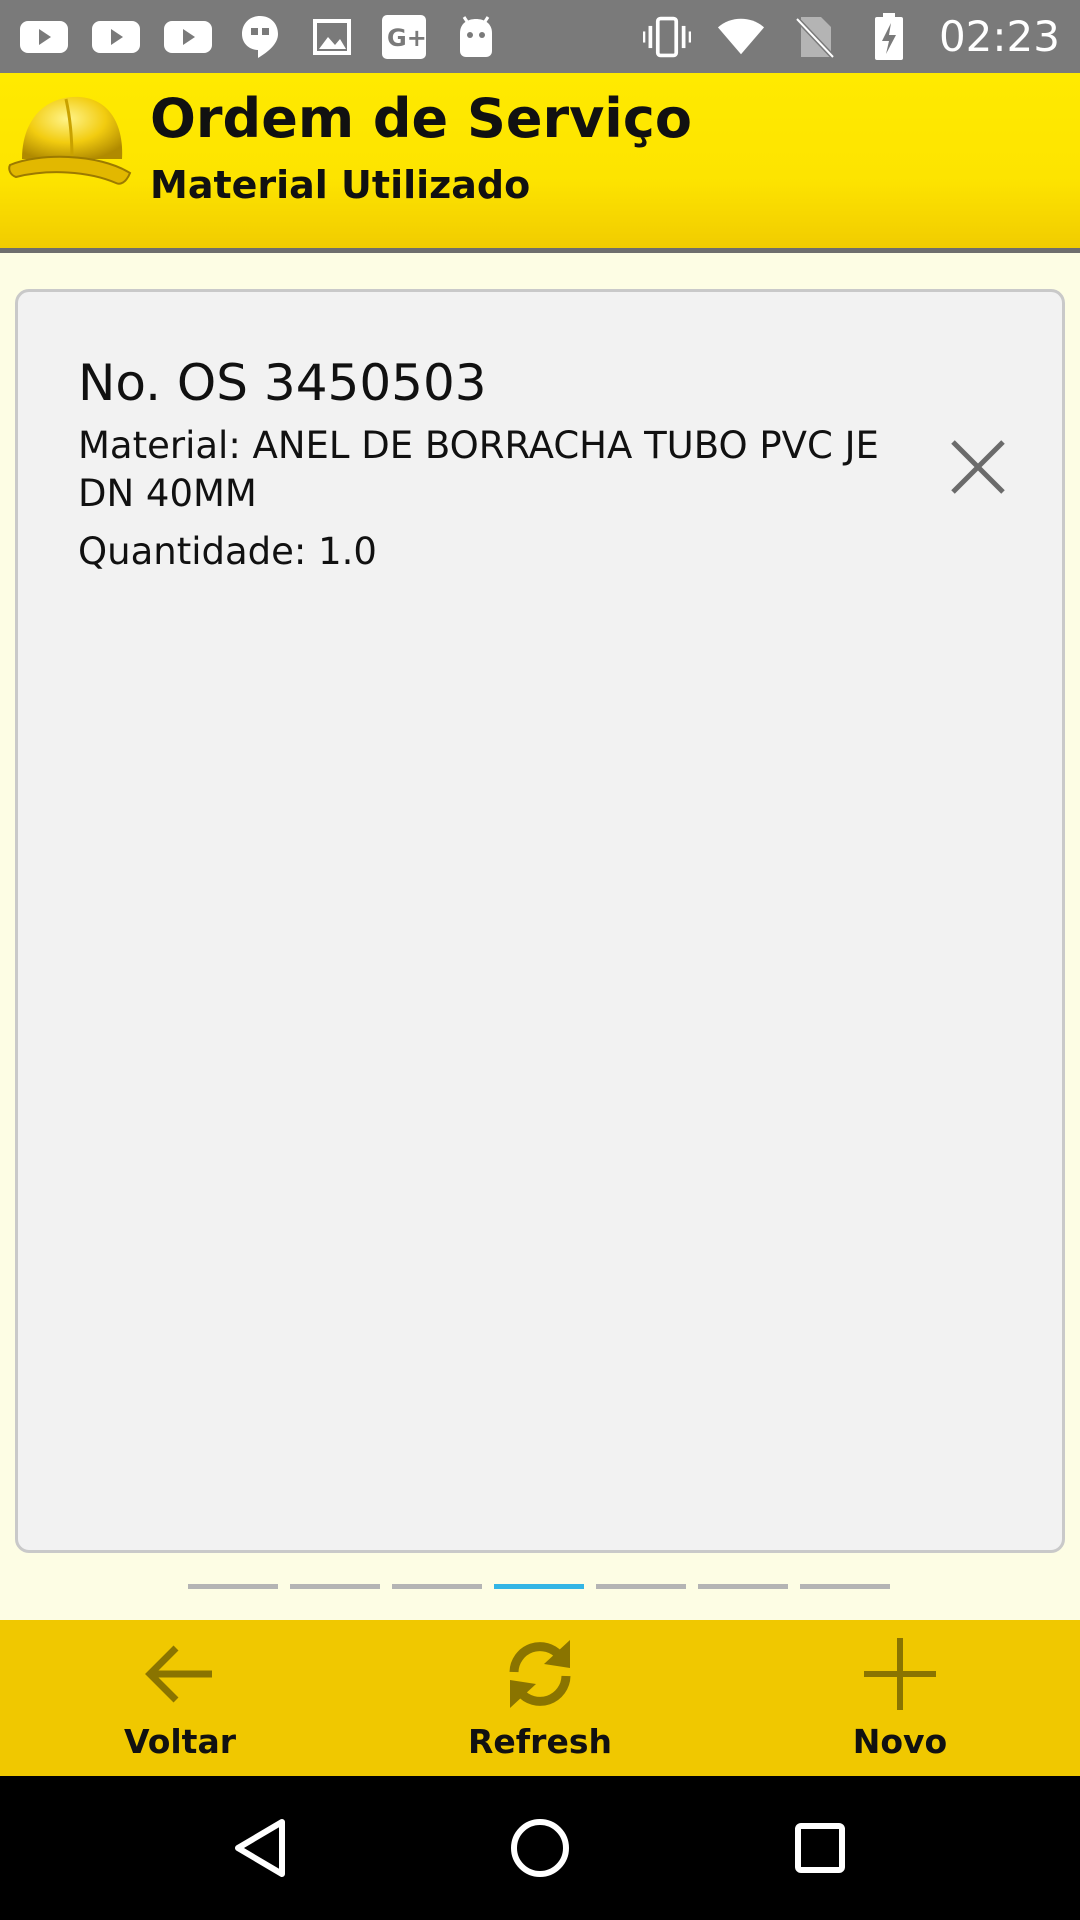  I want to click on android-icon, so click(476, 37).